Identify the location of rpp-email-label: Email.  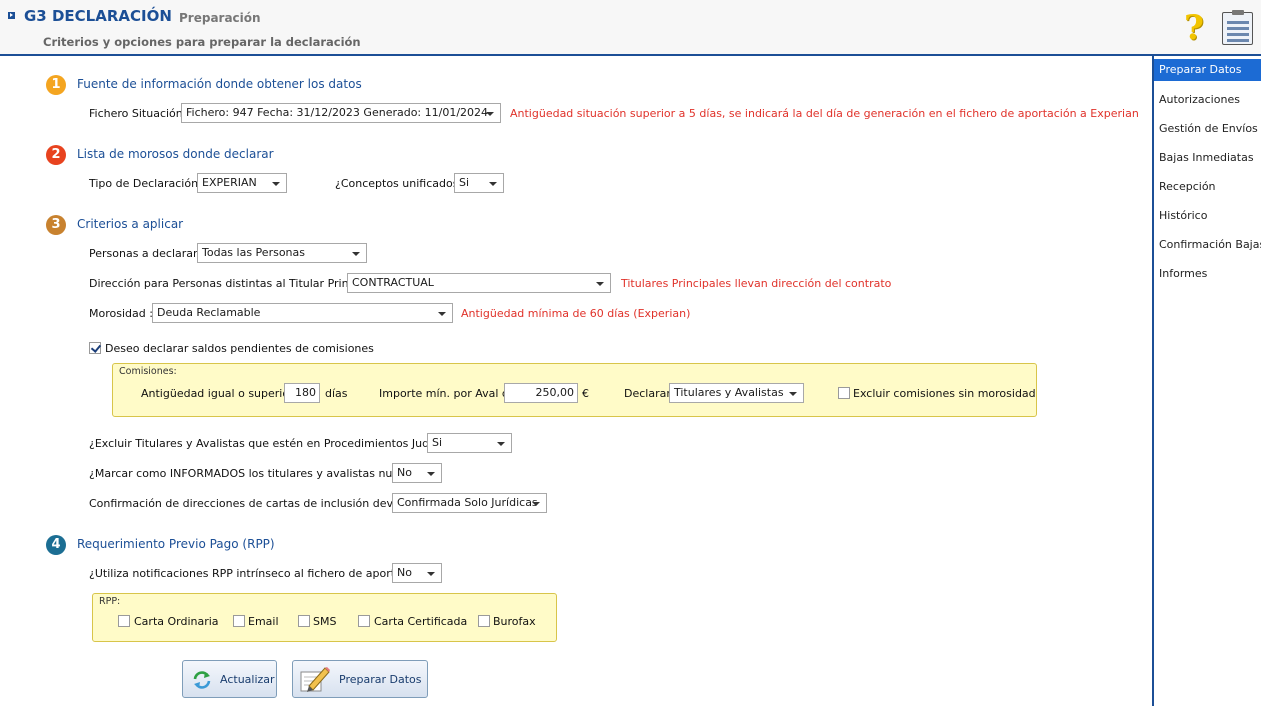
(263, 621).